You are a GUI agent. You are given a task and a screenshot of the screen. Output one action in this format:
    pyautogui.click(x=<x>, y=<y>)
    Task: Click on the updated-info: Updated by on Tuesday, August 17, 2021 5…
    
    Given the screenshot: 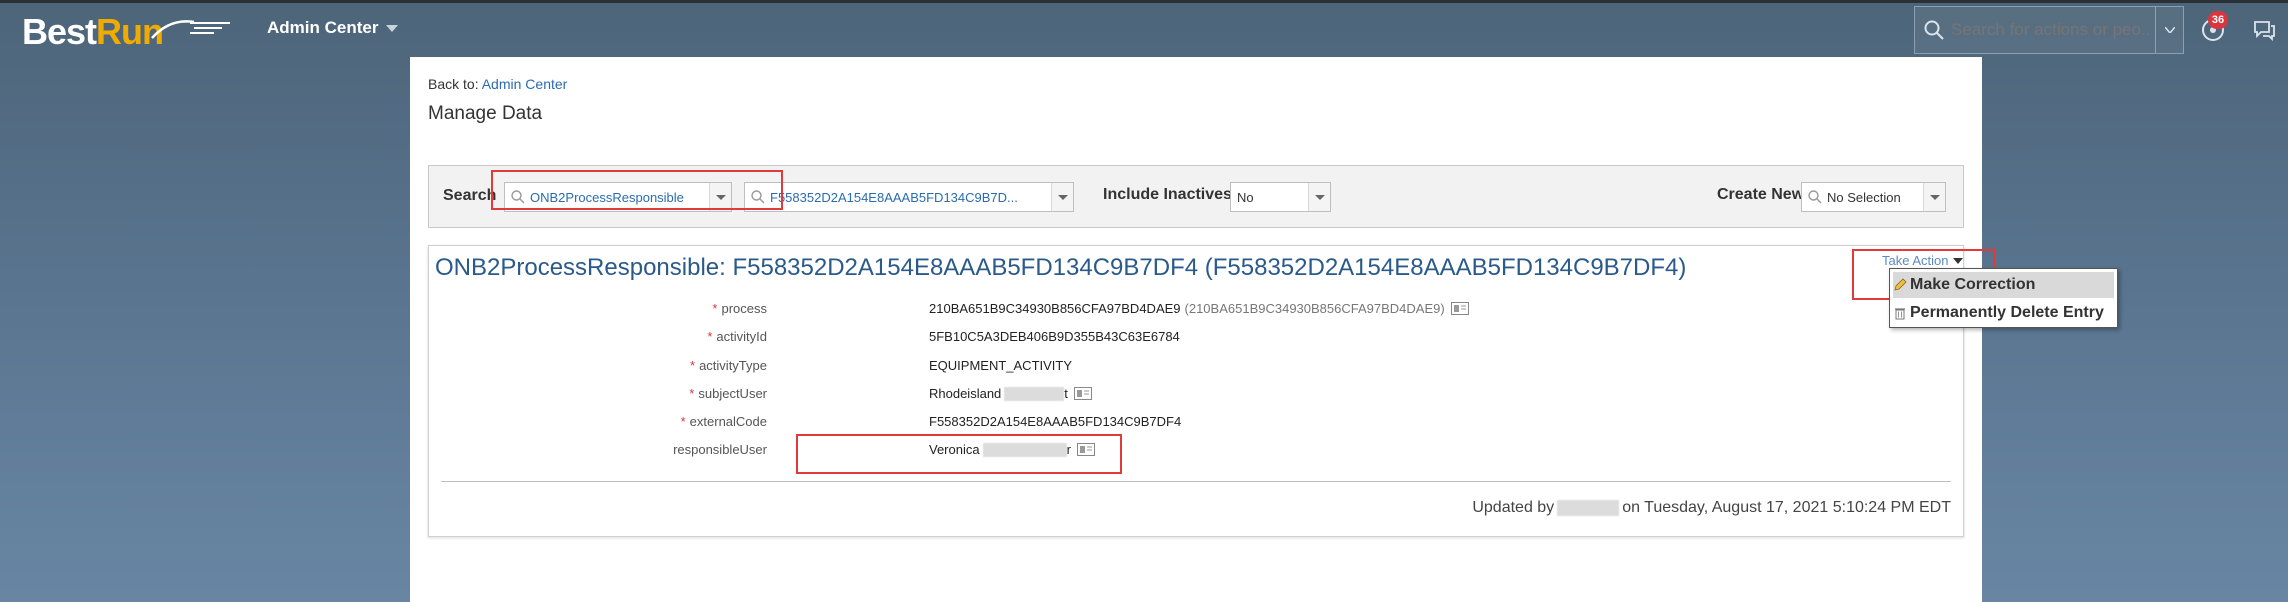 What is the action you would take?
    pyautogui.click(x=1711, y=508)
    